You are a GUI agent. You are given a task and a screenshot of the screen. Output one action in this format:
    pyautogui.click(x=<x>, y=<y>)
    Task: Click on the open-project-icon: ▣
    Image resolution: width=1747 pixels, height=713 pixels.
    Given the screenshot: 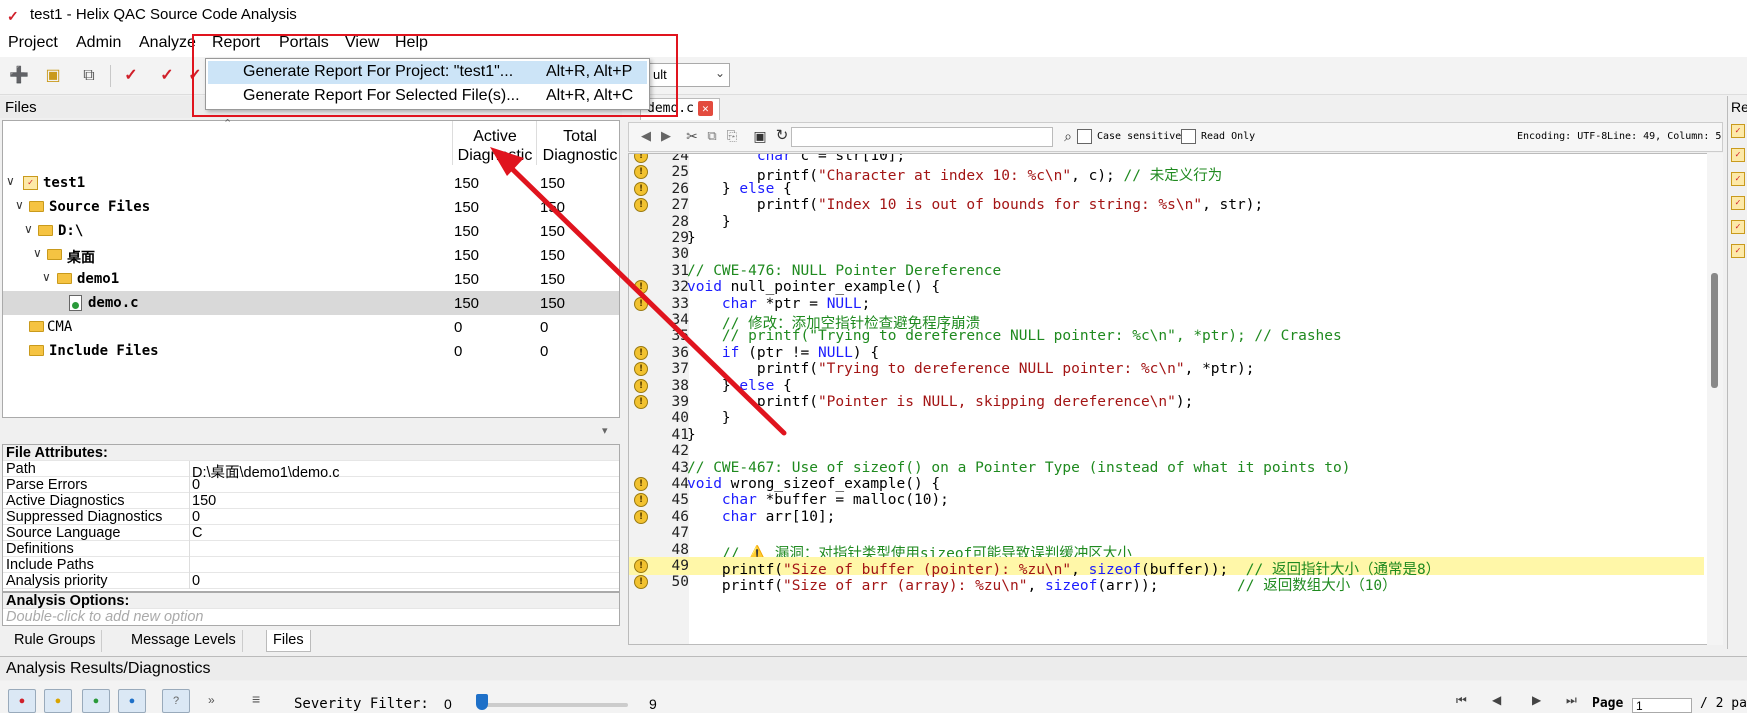 What is the action you would take?
    pyautogui.click(x=53, y=76)
    